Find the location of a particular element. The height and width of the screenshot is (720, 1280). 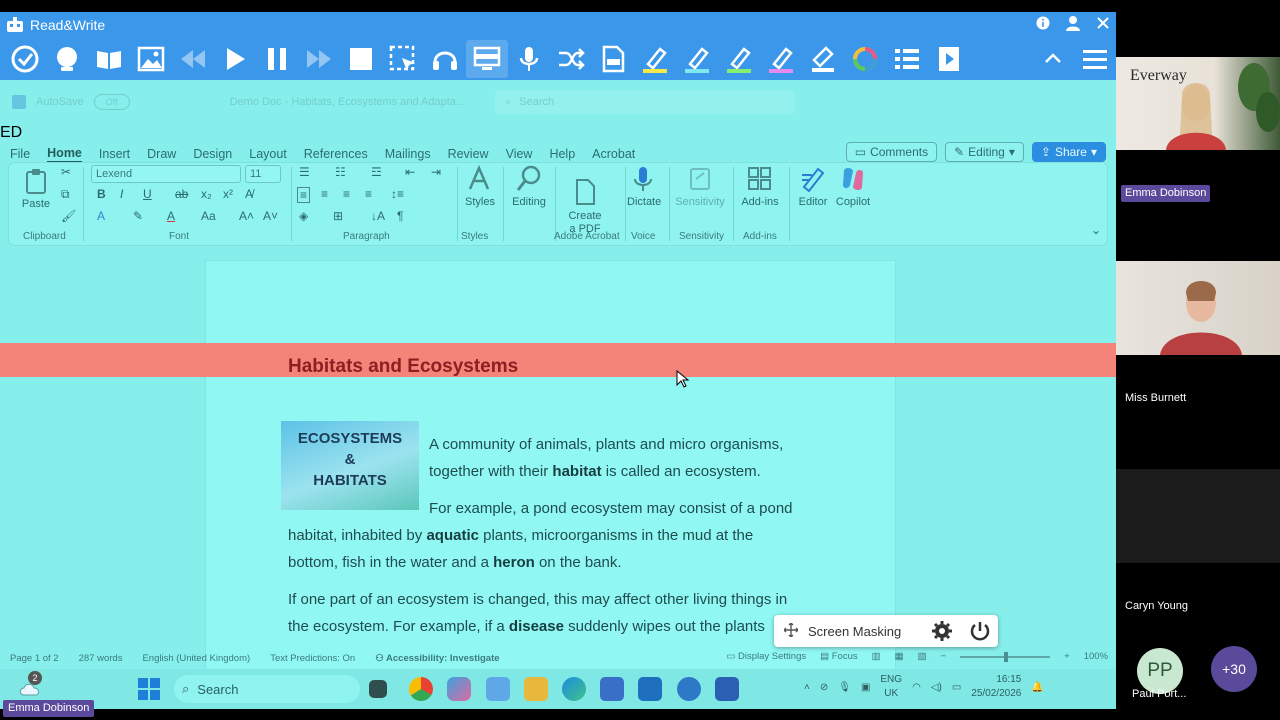

weather-widget: 2 is located at coordinates (30, 684).